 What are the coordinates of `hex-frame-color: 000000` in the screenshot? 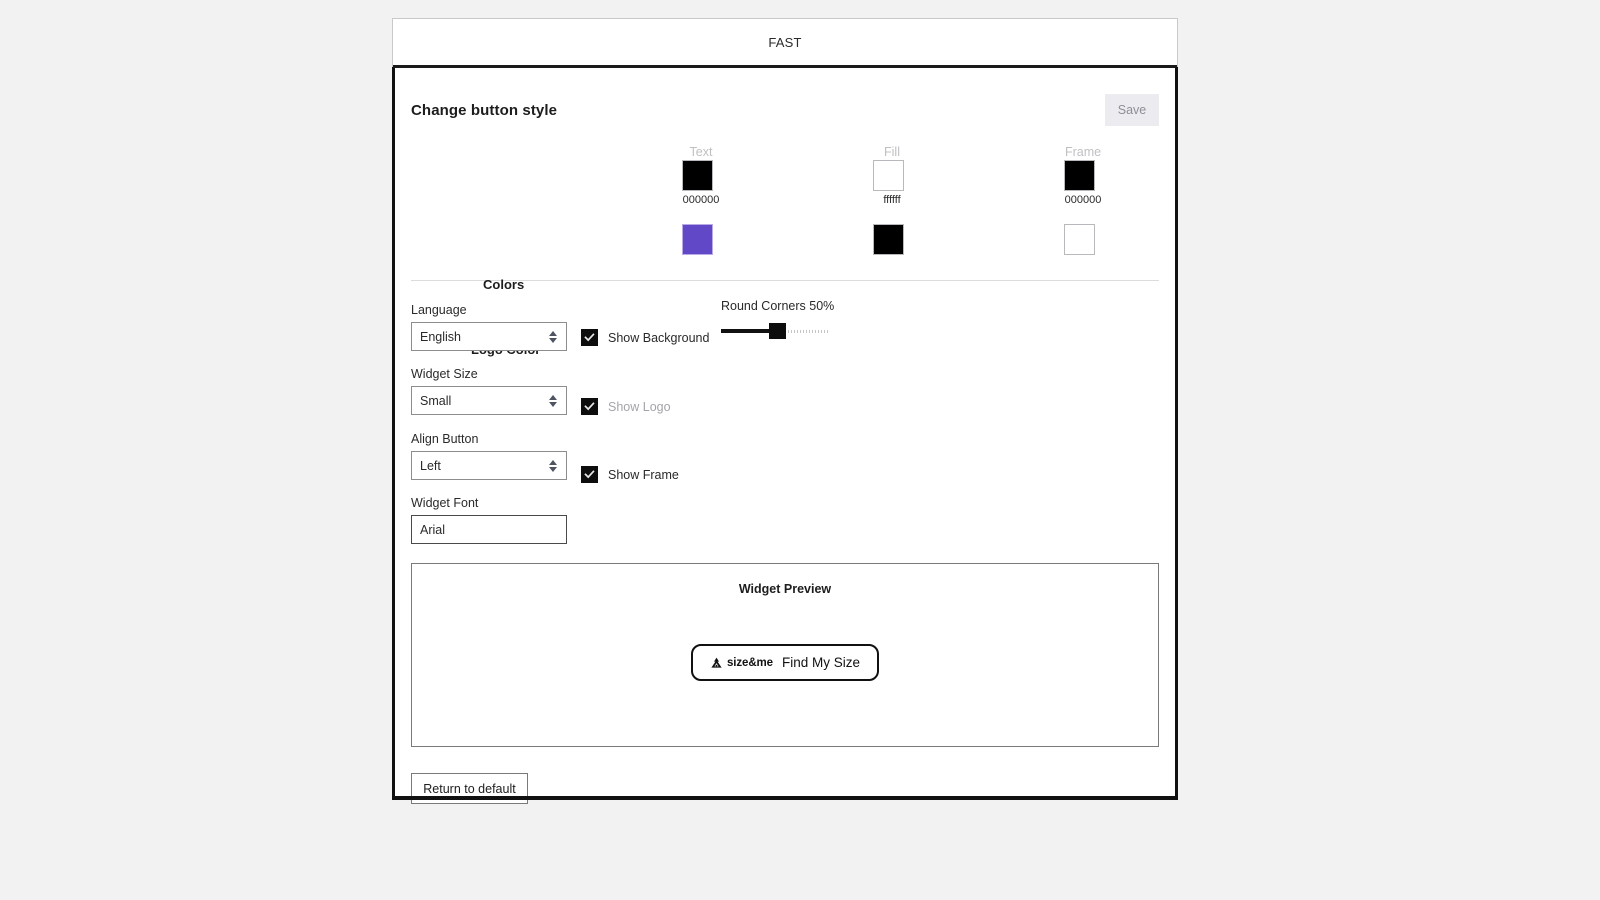 It's located at (1083, 200).